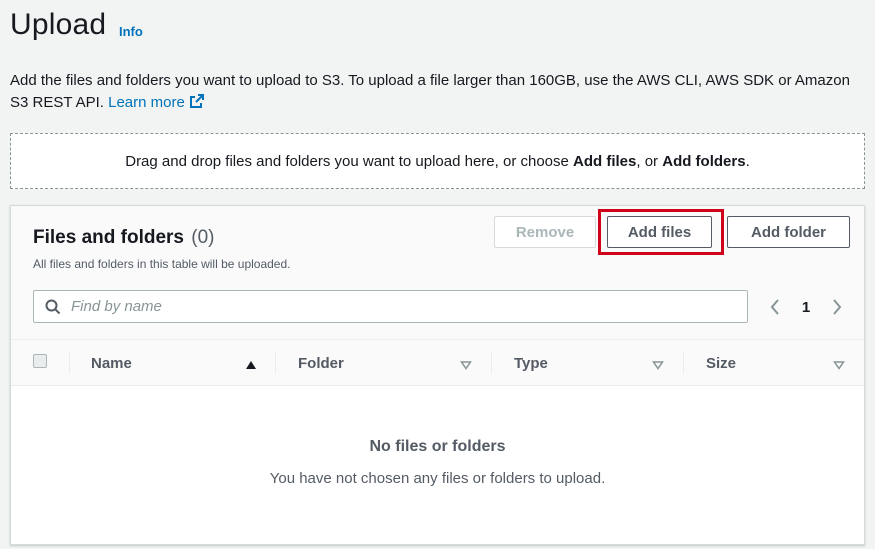  I want to click on table-header: Name Folder Type Size, so click(437, 362).